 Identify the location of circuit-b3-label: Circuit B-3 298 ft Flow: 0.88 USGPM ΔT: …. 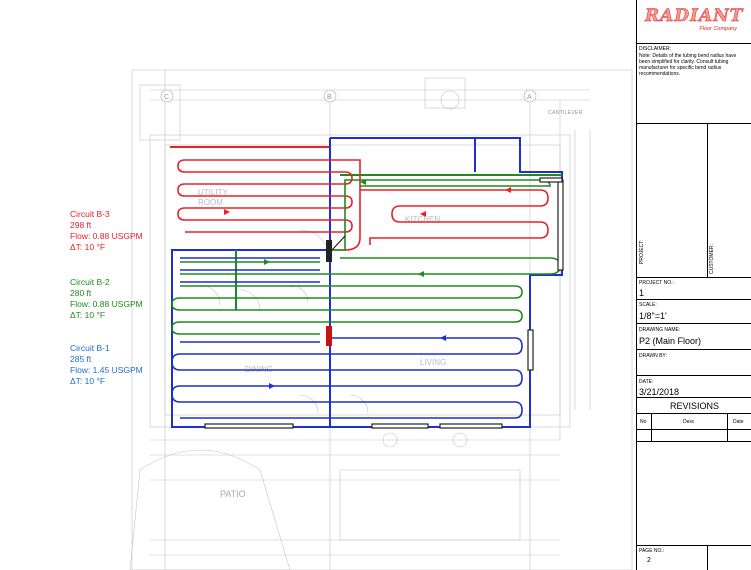
(106, 231).